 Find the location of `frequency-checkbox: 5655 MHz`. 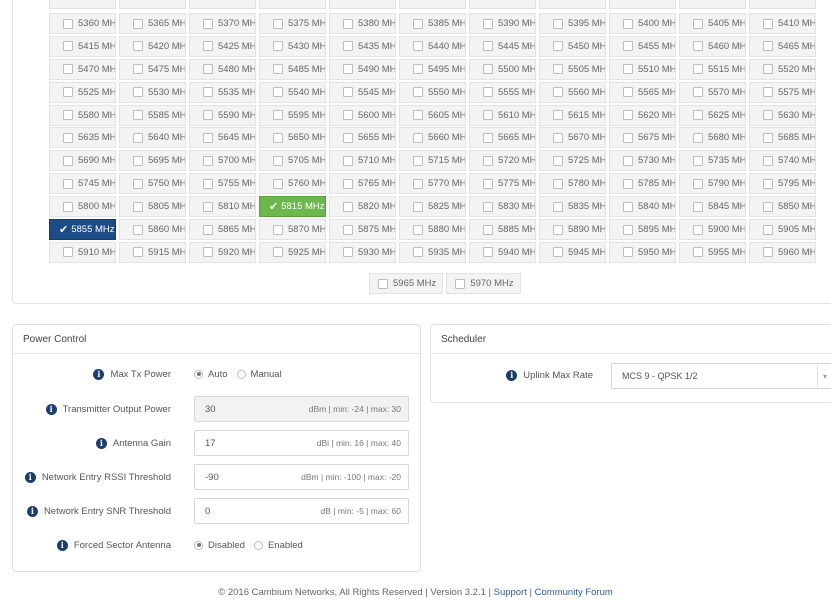

frequency-checkbox: 5655 MHz is located at coordinates (362, 138).